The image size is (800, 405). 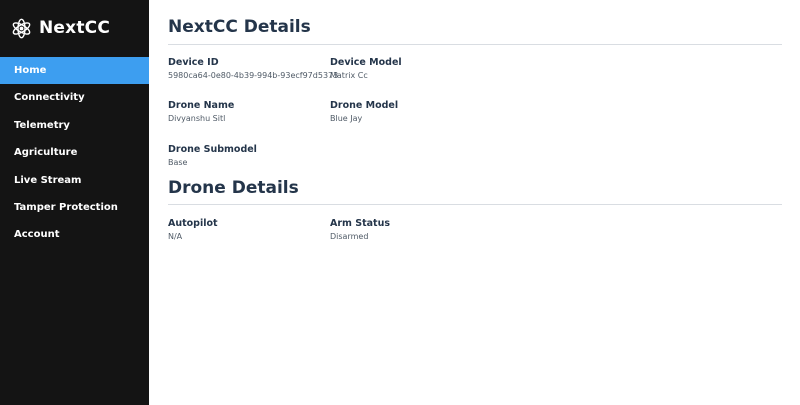 What do you see at coordinates (253, 75) in the screenshot?
I see `device-id-value: 5980ca64-0e80-4b39-994b-93ecf97d5373` at bounding box center [253, 75].